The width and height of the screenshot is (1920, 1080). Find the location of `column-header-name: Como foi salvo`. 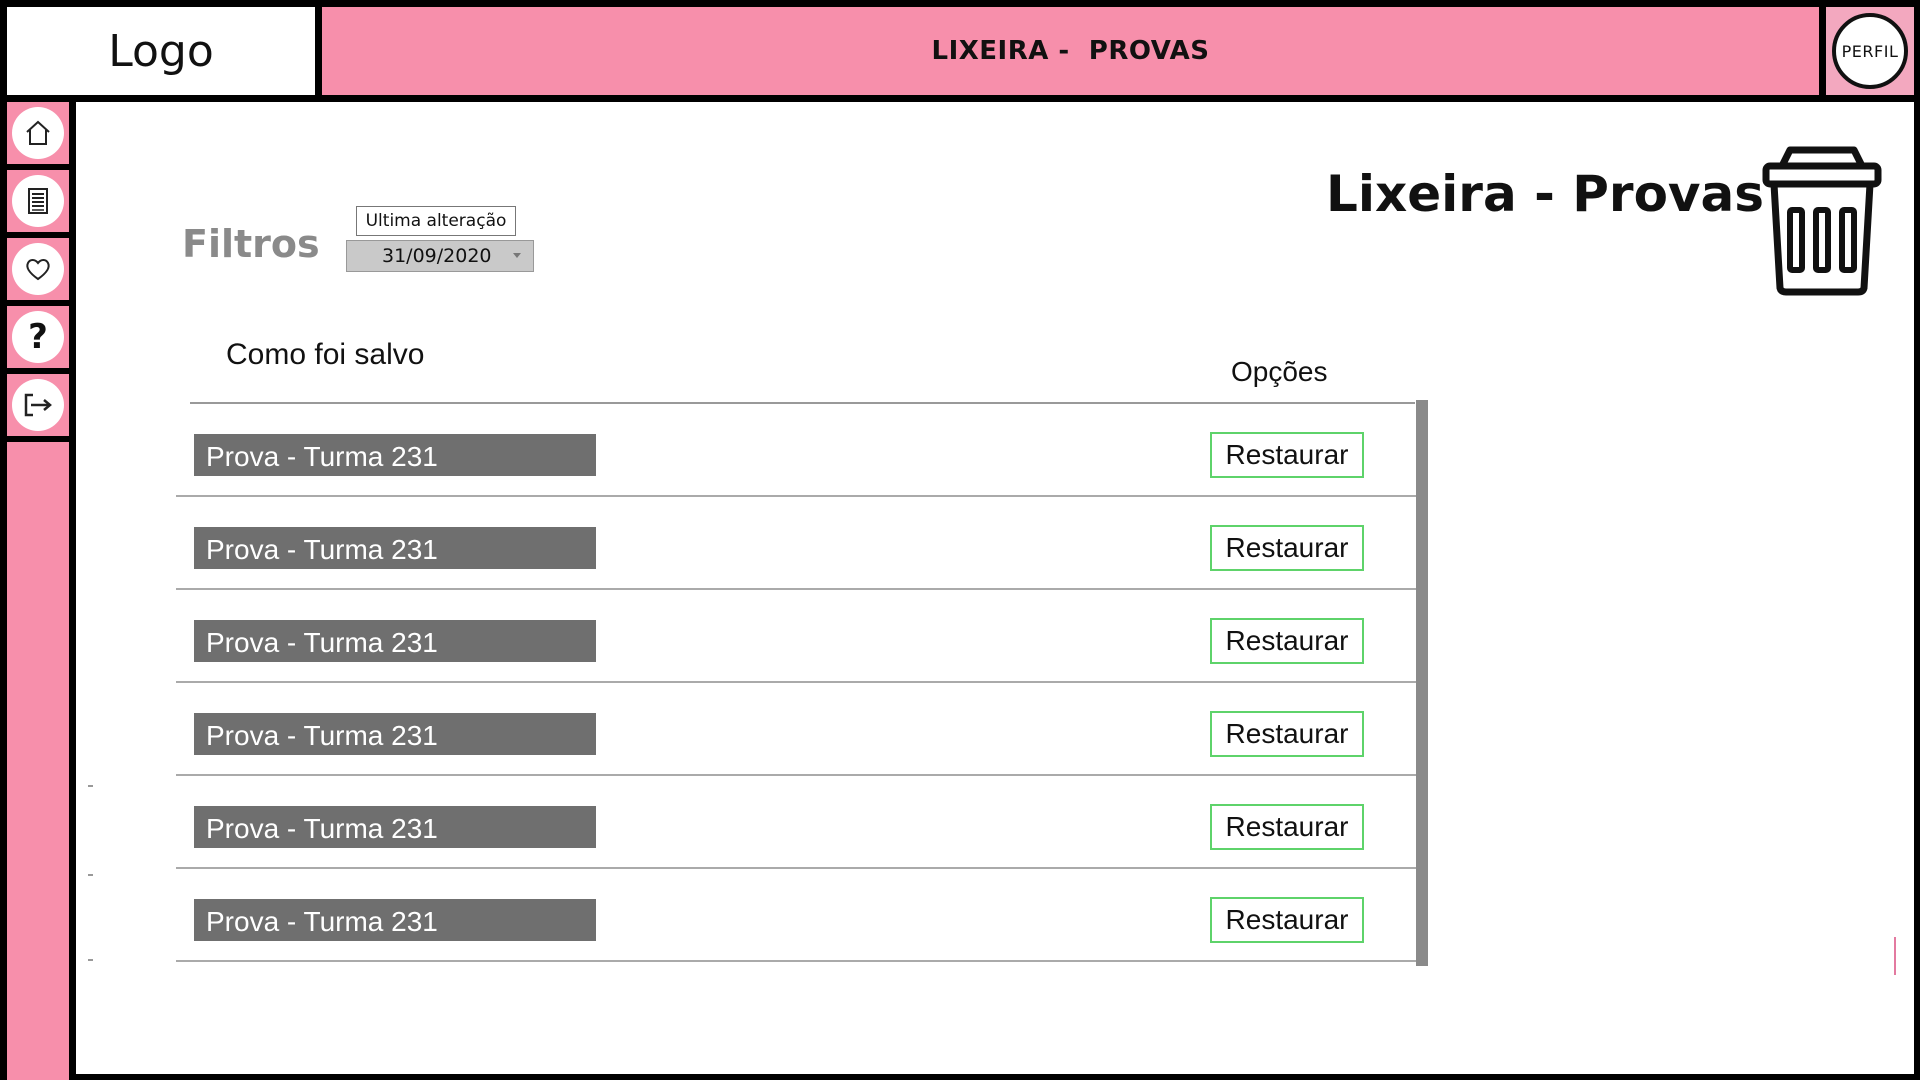

column-header-name: Como foi salvo is located at coordinates (325, 354).